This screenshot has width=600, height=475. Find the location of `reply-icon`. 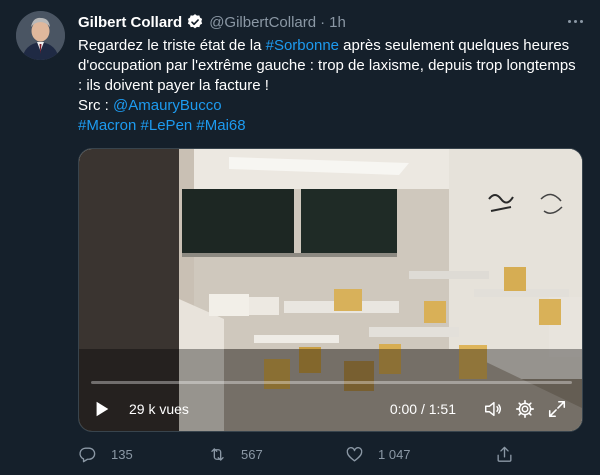

reply-icon is located at coordinates (87, 454).